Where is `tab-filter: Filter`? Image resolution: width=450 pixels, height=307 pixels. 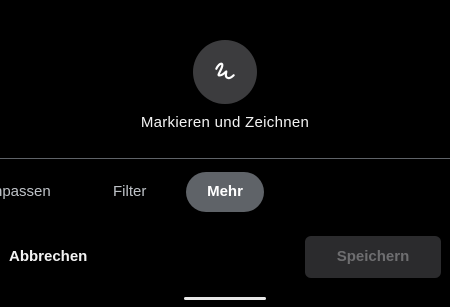
tab-filter: Filter is located at coordinates (129, 192).